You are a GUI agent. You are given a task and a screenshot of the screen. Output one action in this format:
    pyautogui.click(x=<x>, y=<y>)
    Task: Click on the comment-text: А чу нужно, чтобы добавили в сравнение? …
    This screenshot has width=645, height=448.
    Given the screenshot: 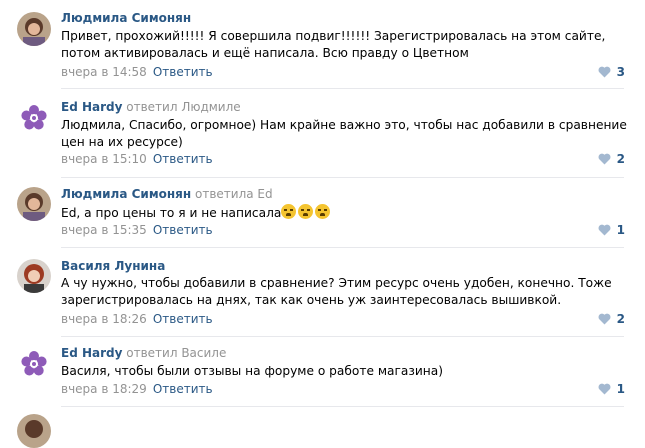 What is the action you would take?
    pyautogui.click(x=336, y=291)
    